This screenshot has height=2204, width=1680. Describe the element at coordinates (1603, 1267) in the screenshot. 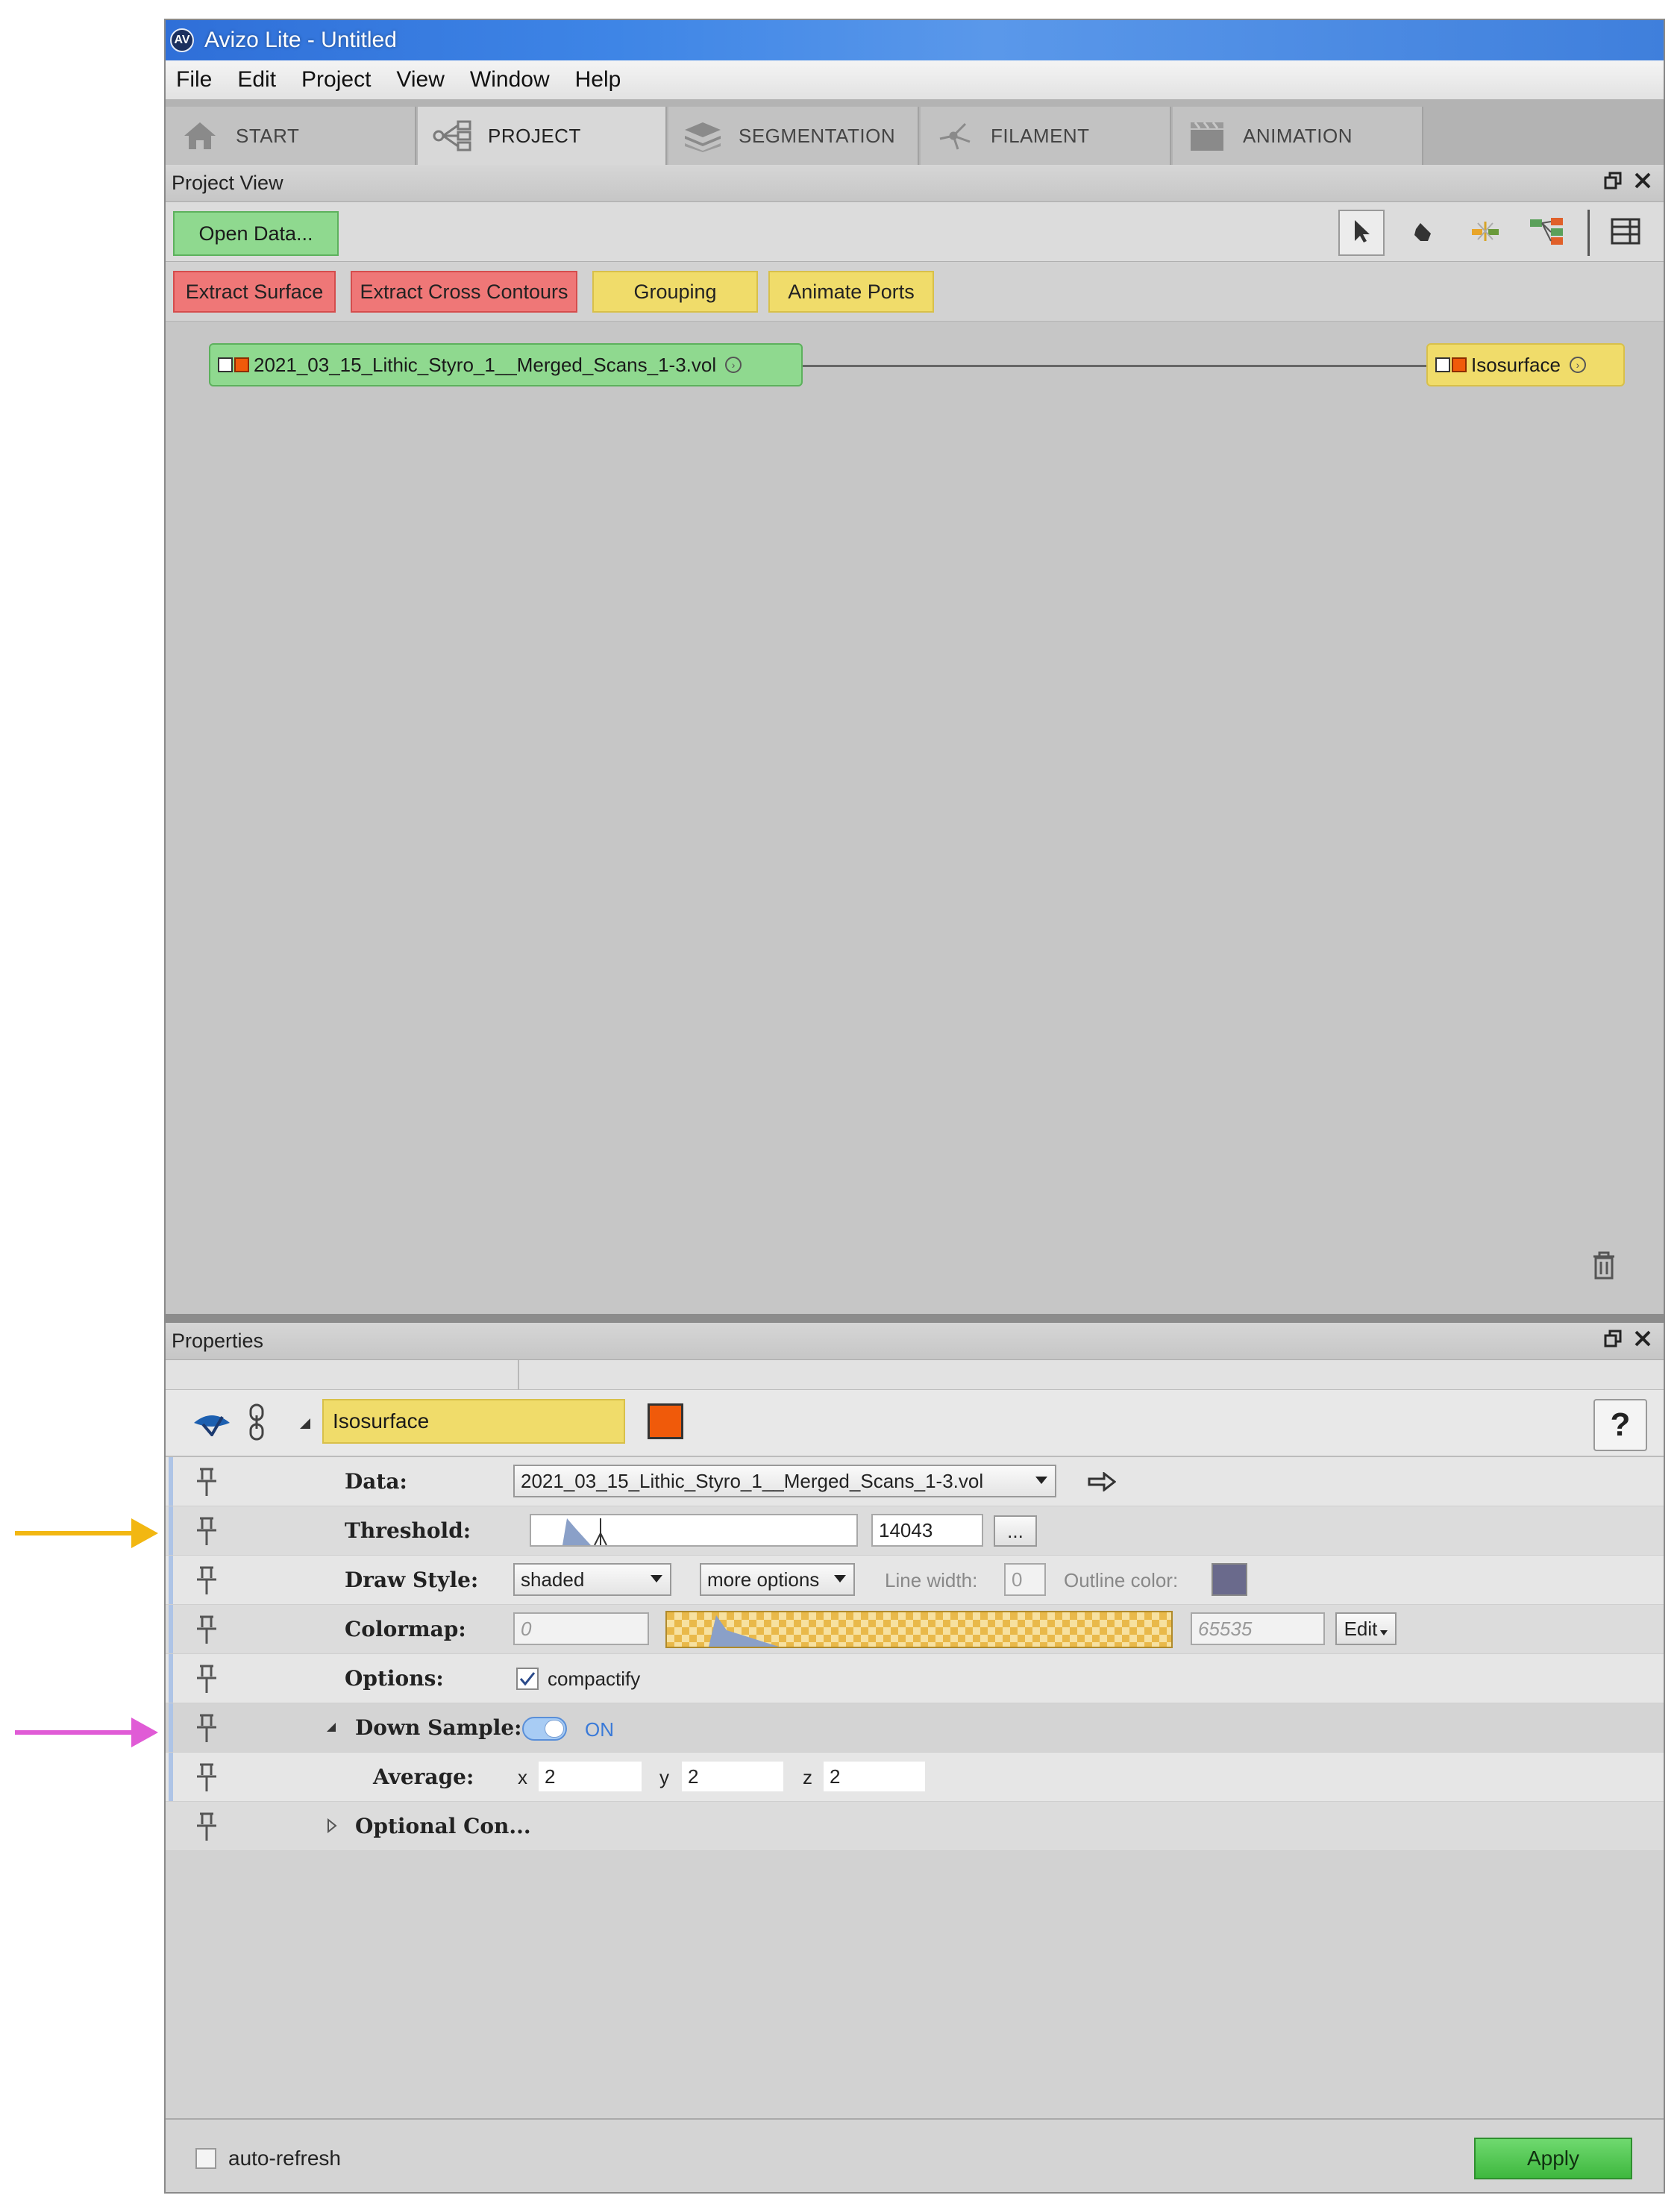

I see `trash-icon` at that location.